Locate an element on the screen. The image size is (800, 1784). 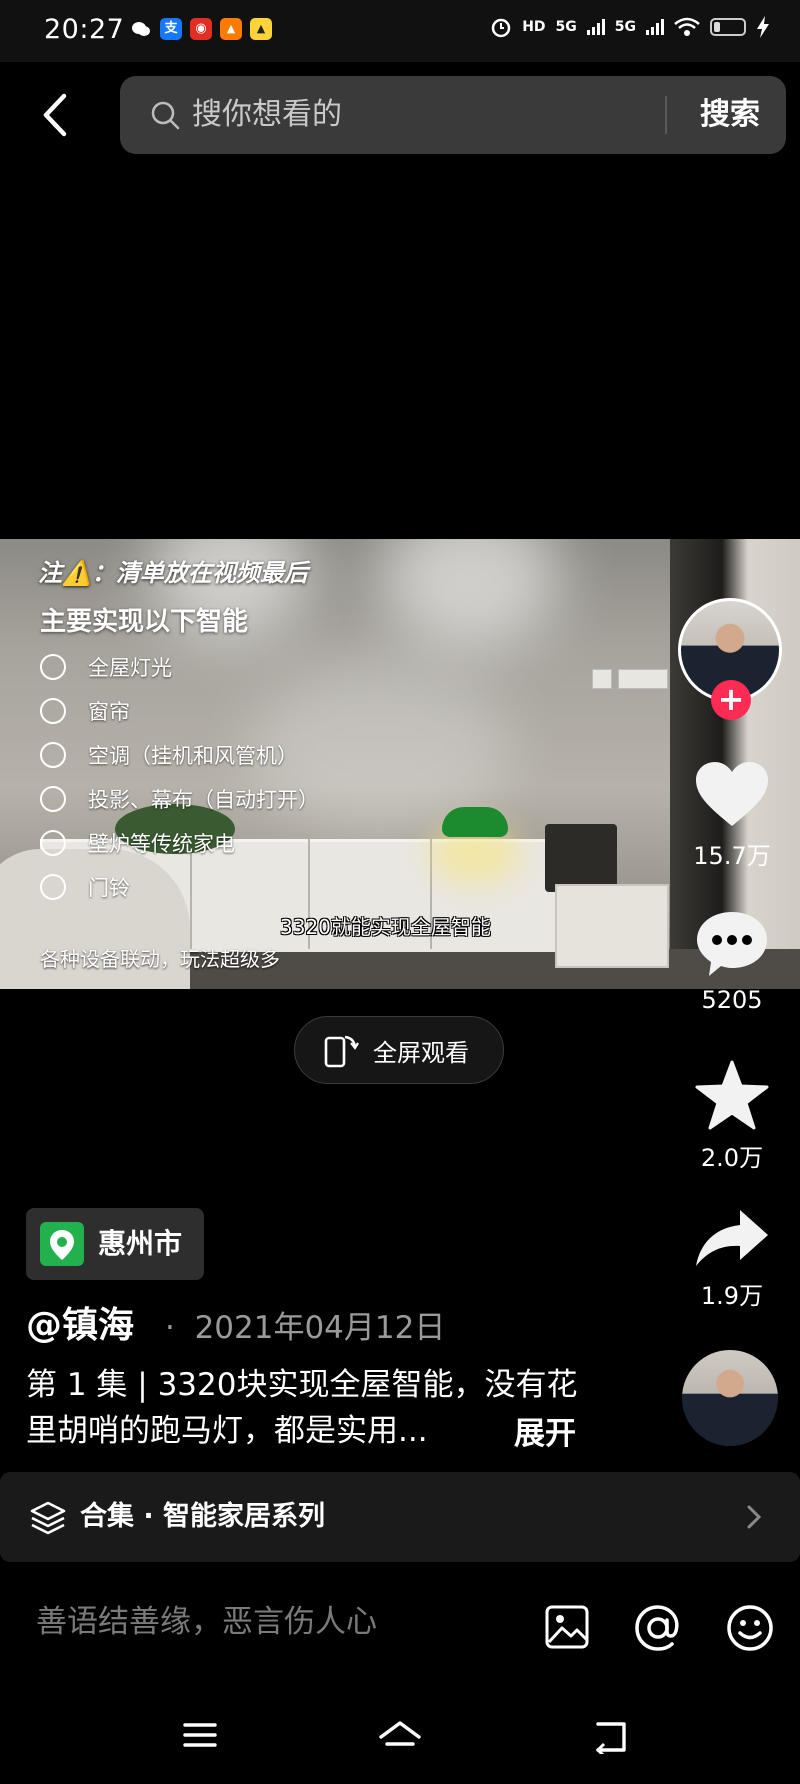
location-label: 惠州市 is located at coordinates (140, 1243).